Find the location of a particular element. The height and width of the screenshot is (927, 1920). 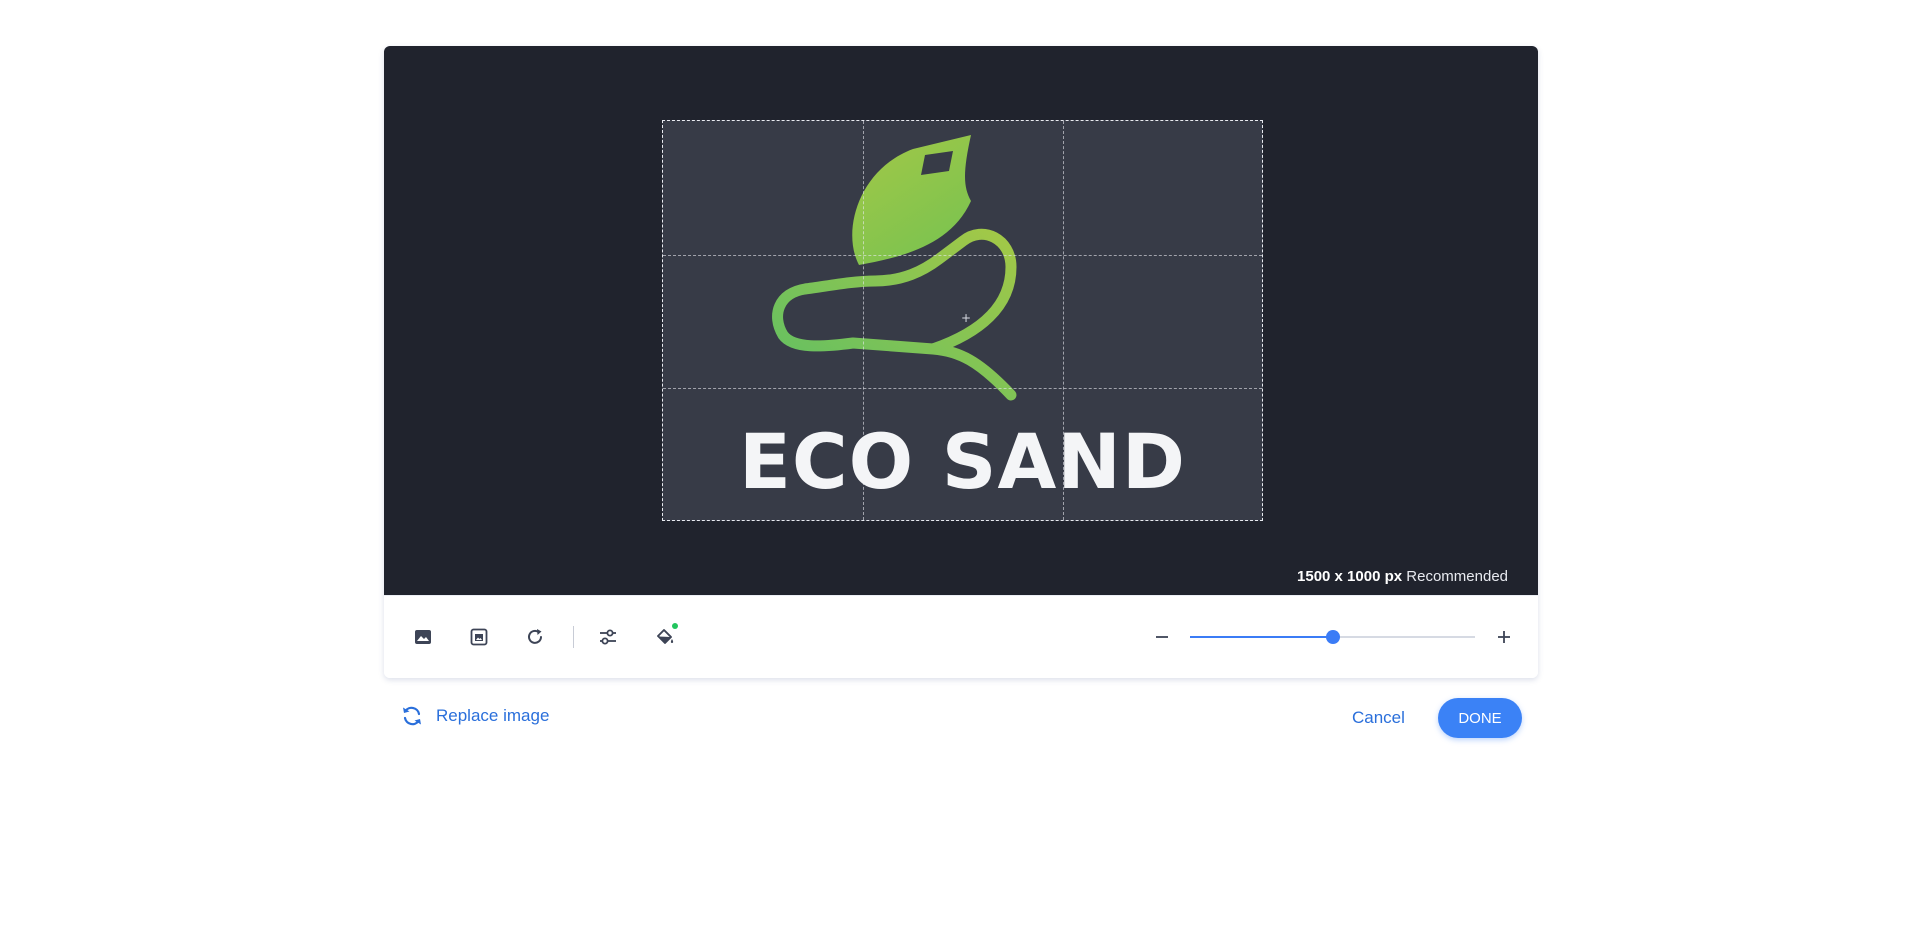

crop-center-marker: + is located at coordinates (966, 318).